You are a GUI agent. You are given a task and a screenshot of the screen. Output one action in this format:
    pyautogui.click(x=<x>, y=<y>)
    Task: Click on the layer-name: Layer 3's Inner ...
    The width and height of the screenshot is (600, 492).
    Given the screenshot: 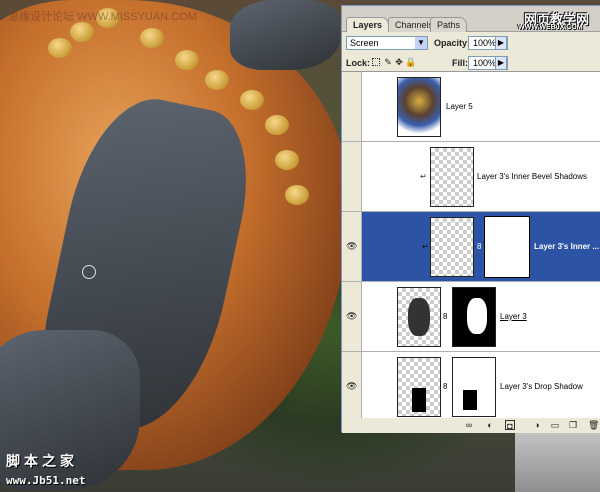 What is the action you would take?
    pyautogui.click(x=566, y=246)
    